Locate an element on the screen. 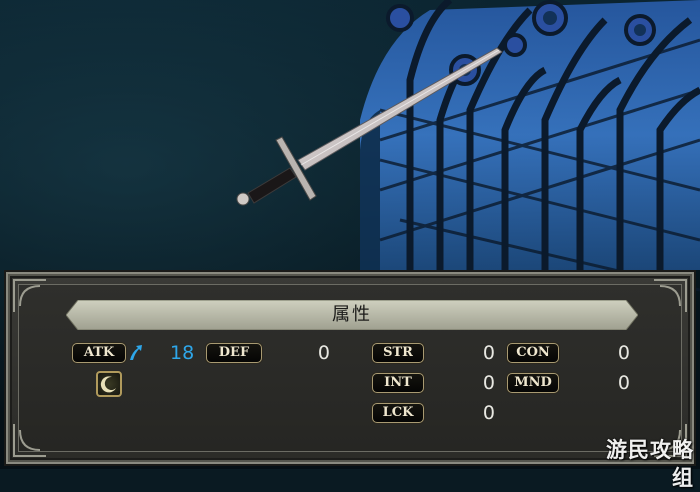 The width and height of the screenshot is (700, 492). stat-label-con: CON is located at coordinates (533, 353).